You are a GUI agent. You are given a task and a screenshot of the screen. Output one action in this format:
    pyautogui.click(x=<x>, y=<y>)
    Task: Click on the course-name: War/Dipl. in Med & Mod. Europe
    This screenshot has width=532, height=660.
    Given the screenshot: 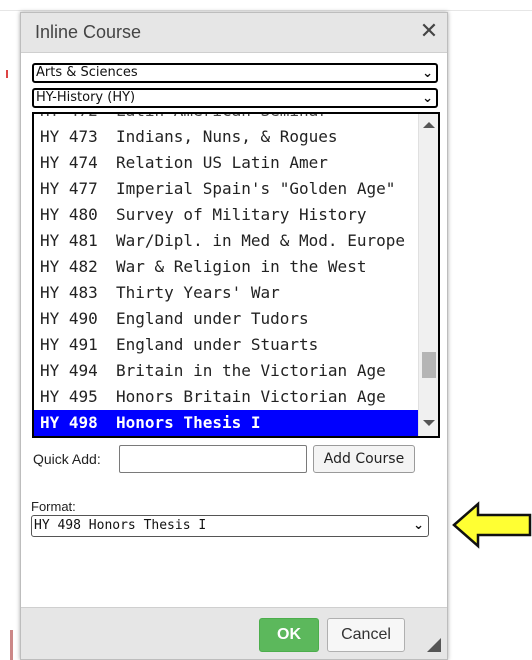 What is the action you would take?
    pyautogui.click(x=260, y=240)
    